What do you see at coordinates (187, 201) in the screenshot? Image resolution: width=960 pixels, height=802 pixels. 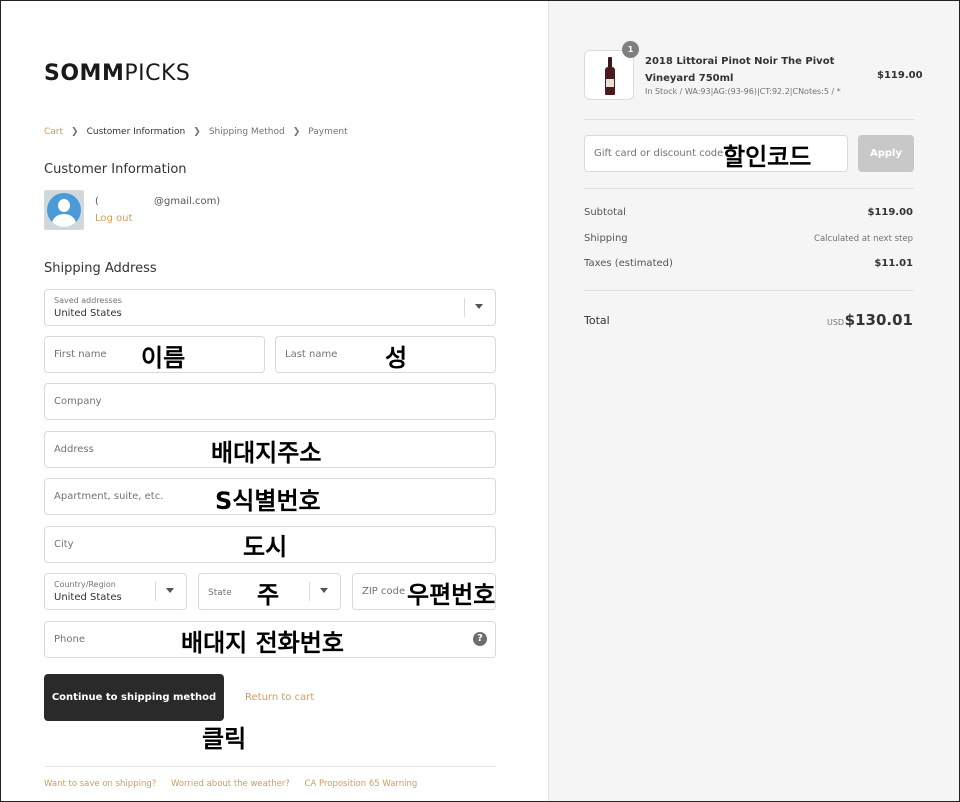 I see `customer-email: @gmail.com)` at bounding box center [187, 201].